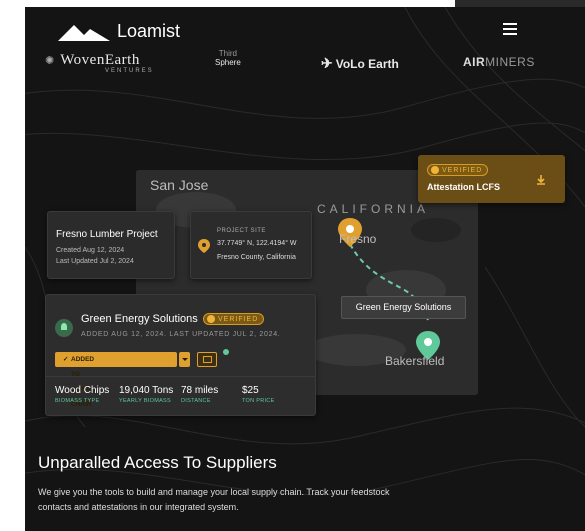 This screenshot has height=531, width=585. Describe the element at coordinates (95, 261) in the screenshot. I see `project-updated: Last Updated Jul 2, 2024` at that location.